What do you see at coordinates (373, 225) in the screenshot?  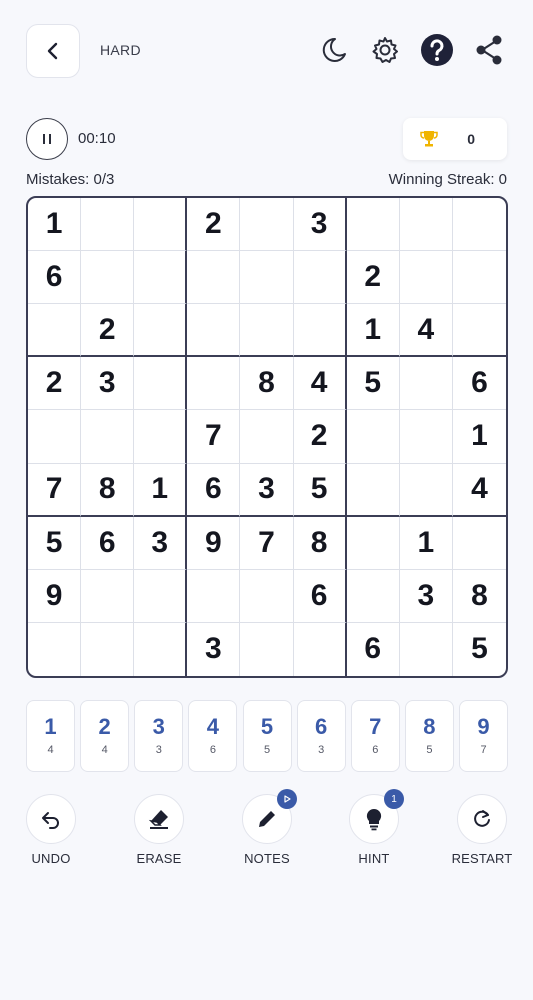 I see `board-cell-r1c7` at bounding box center [373, 225].